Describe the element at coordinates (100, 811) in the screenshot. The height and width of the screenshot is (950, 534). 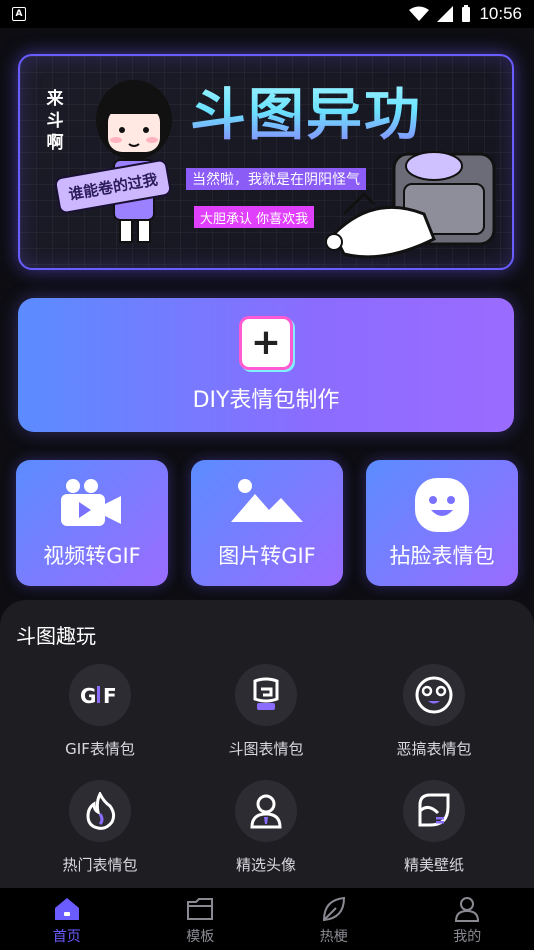
I see `flame-icon` at that location.